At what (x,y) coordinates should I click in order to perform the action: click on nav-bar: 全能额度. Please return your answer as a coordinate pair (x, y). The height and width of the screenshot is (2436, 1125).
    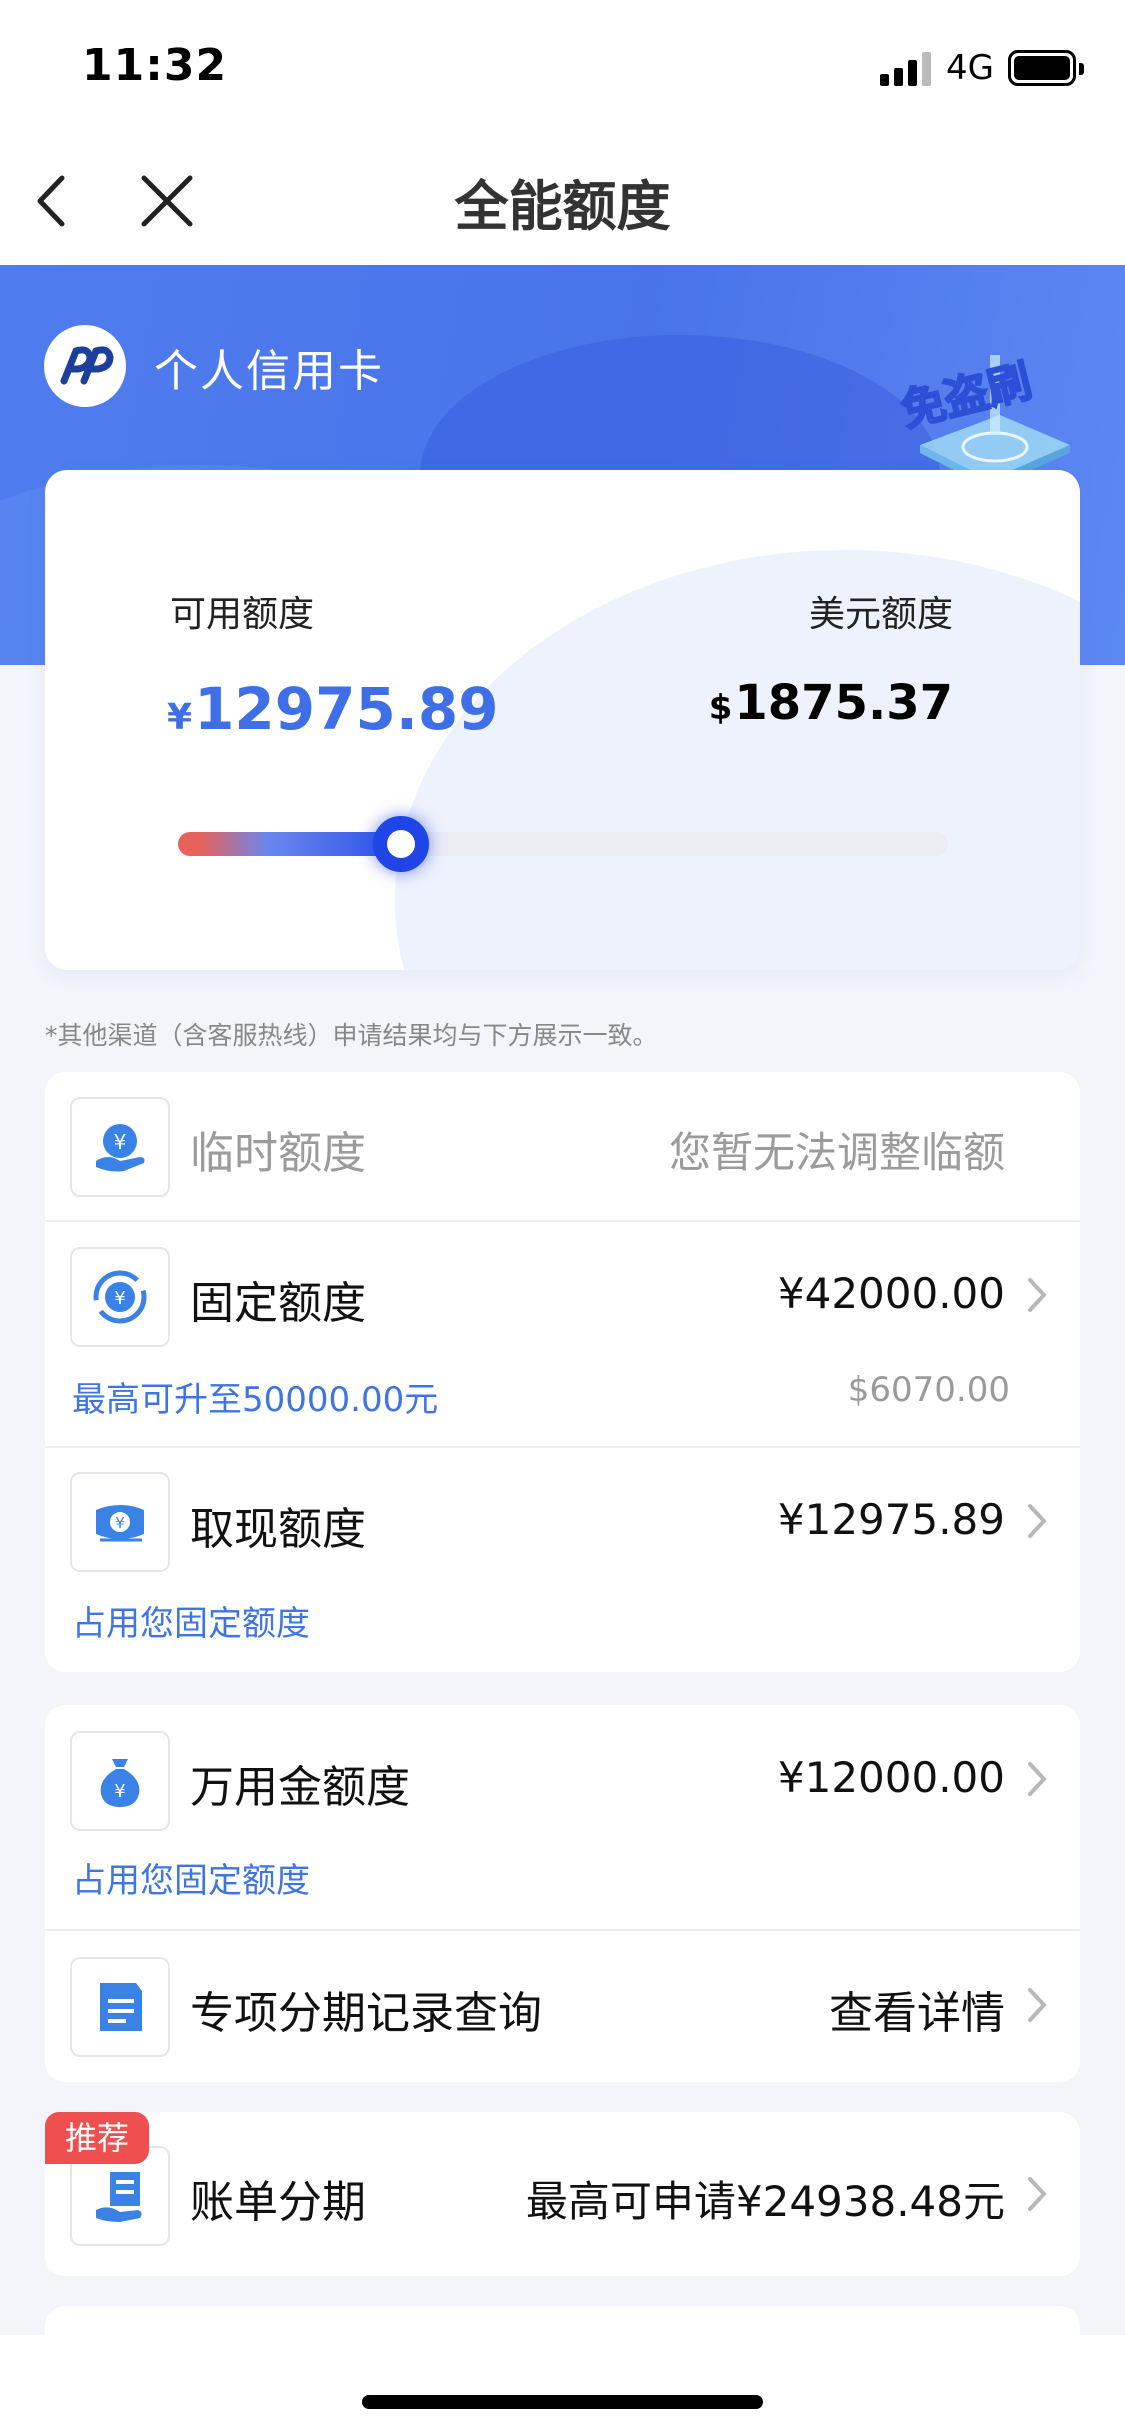
    Looking at the image, I should click on (562, 202).